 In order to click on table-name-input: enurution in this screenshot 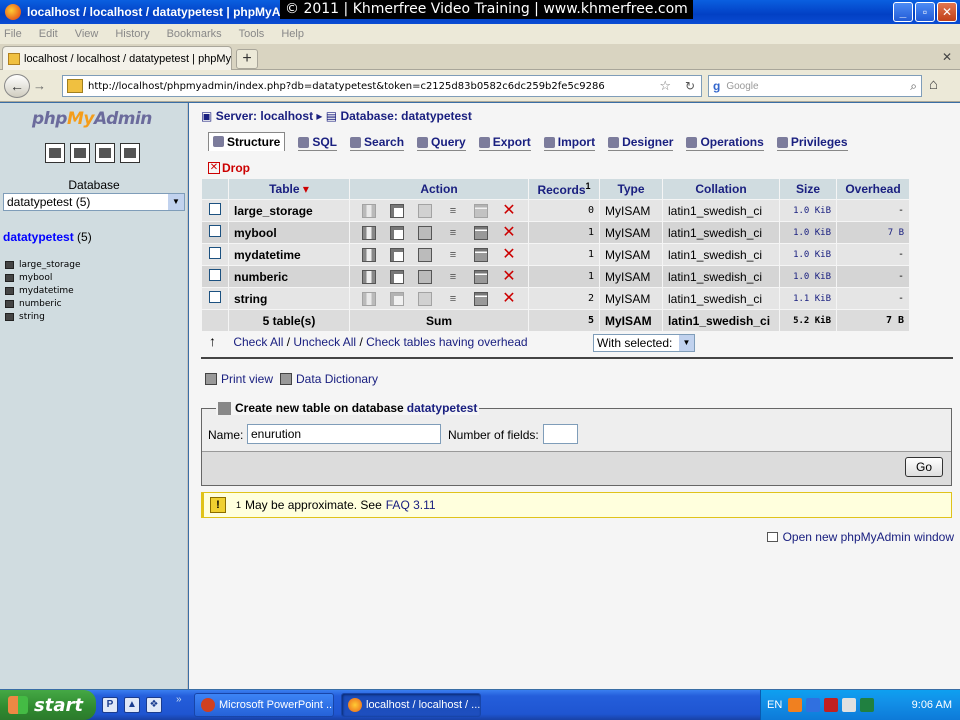, I will do `click(344, 434)`.